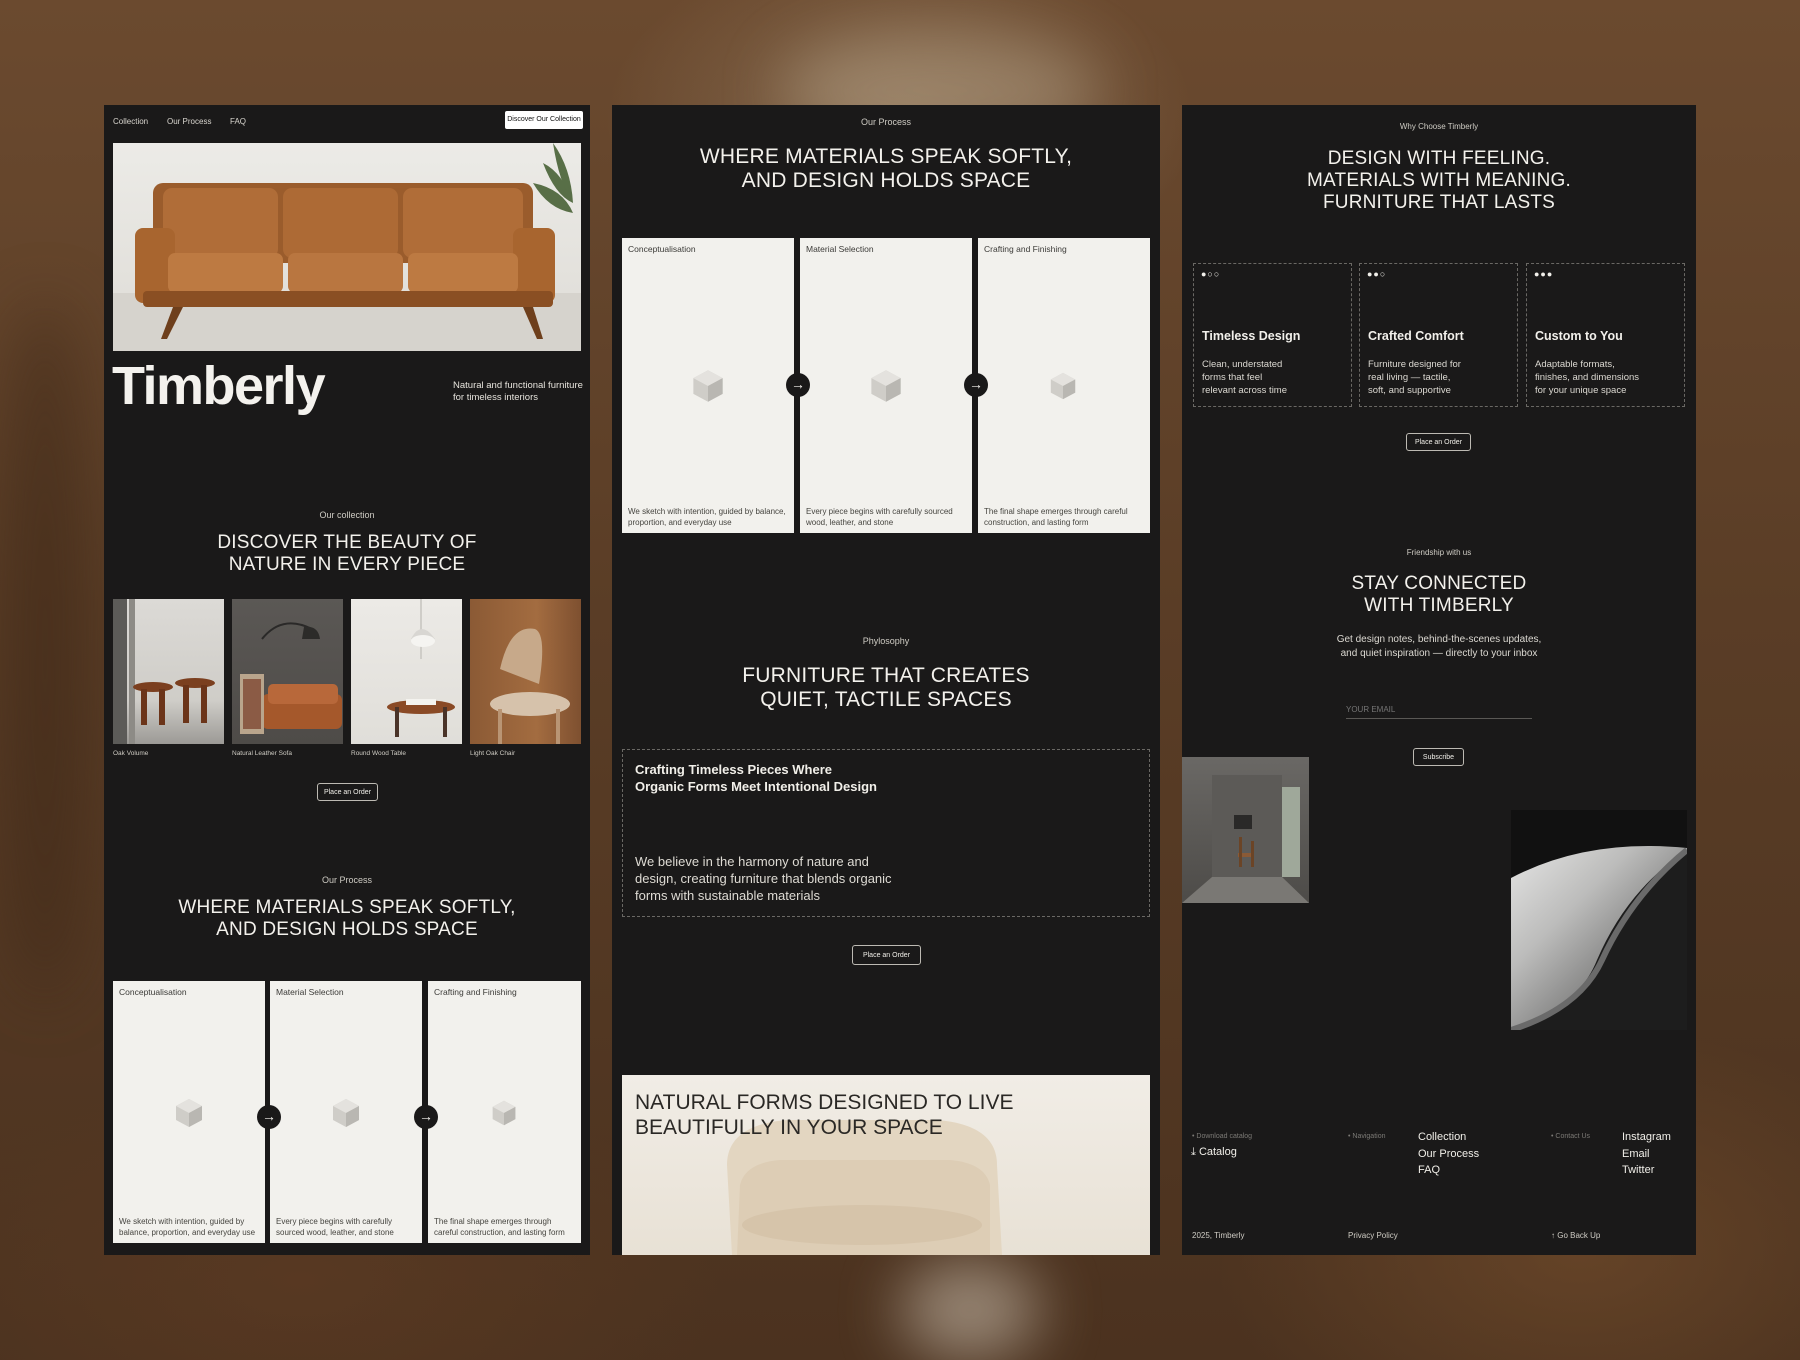 Image resolution: width=1800 pixels, height=1360 pixels. Describe the element at coordinates (1439, 126) in the screenshot. I see `why-eyebrow: Why Choose Timberly` at that location.